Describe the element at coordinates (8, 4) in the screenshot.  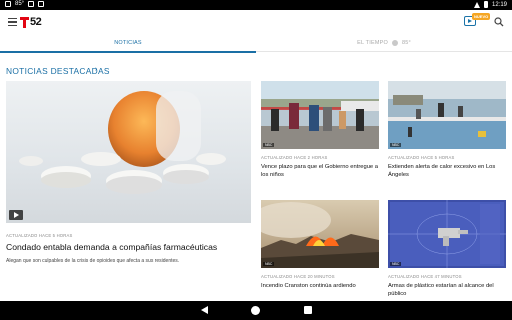
I see `notification-icon` at that location.